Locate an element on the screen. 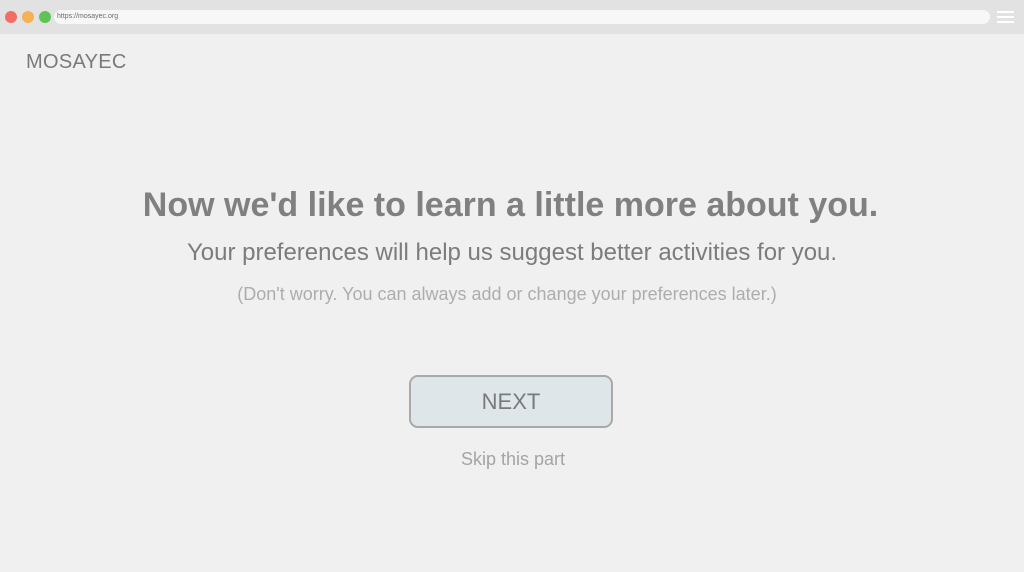 Image resolution: width=1024 pixels, height=572 pixels. close-window-icon is located at coordinates (11, 17).